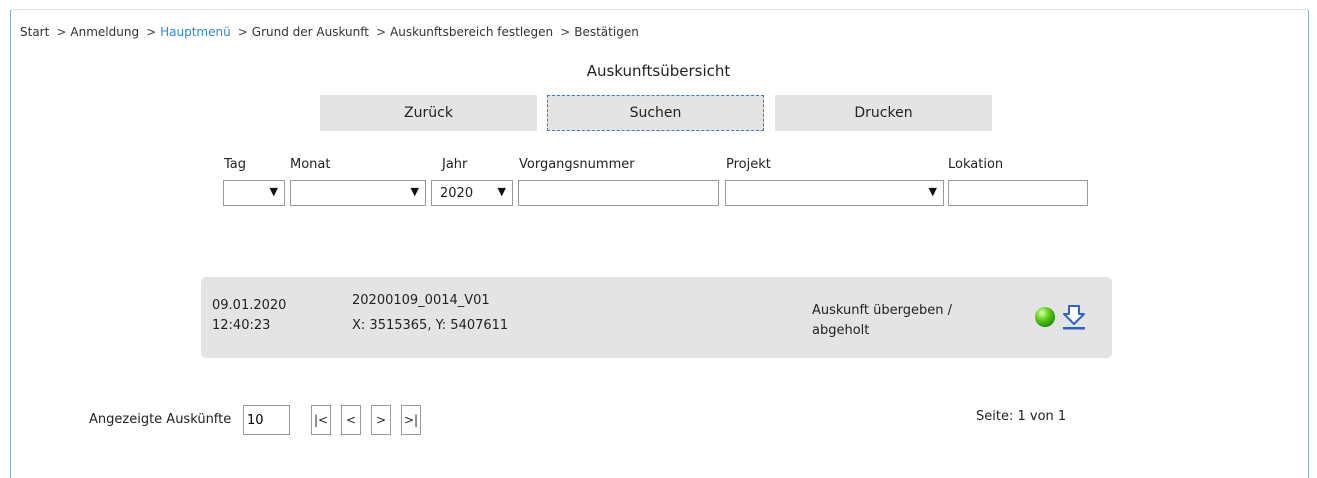 The image size is (1317, 478). Describe the element at coordinates (655, 113) in the screenshot. I see `search-button: Suchen` at that location.